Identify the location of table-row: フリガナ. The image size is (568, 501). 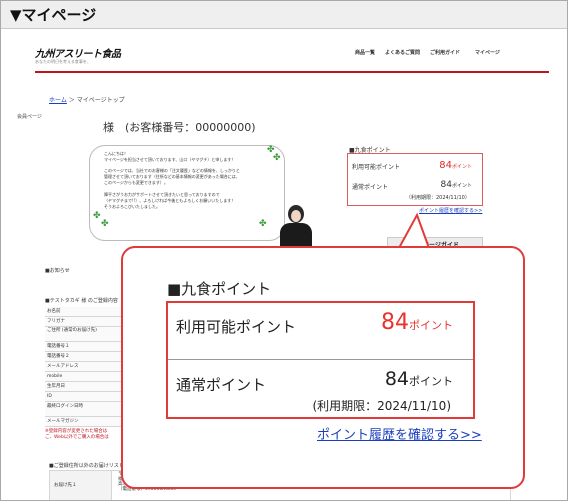
(85, 322).